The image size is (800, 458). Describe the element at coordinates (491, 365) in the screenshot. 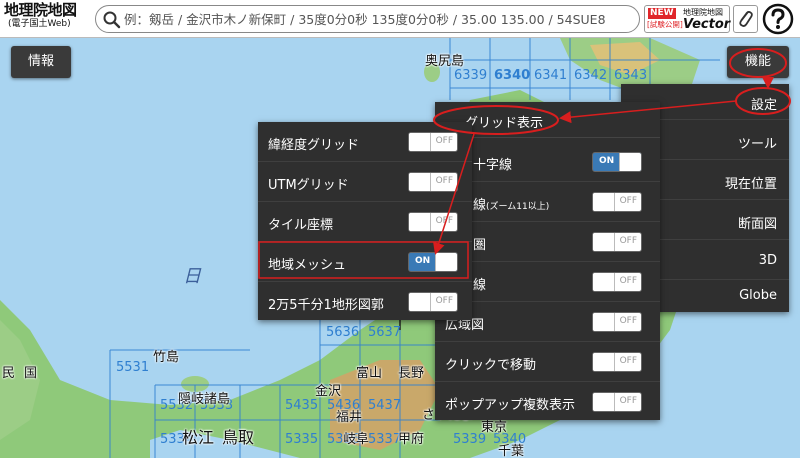

I see `option-label: クリックで移動` at that location.